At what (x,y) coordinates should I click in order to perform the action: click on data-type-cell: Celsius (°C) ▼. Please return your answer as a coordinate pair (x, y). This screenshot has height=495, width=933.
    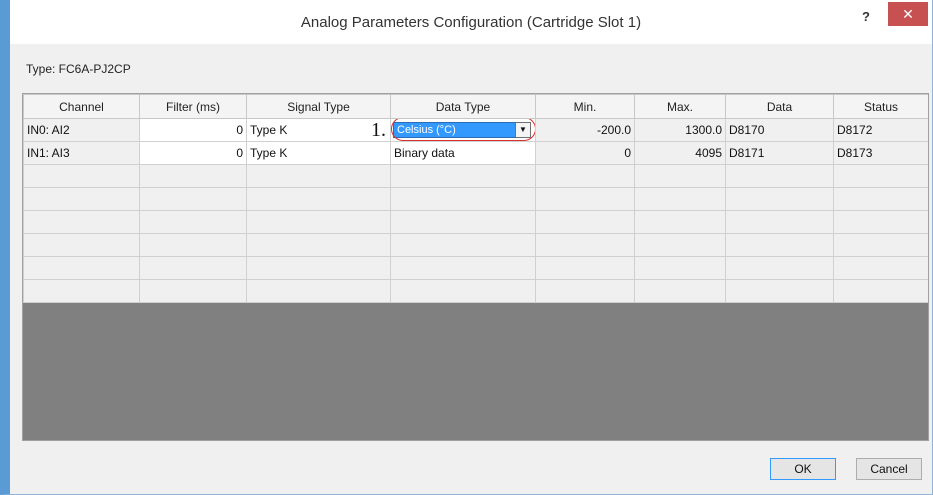
    Looking at the image, I should click on (463, 130).